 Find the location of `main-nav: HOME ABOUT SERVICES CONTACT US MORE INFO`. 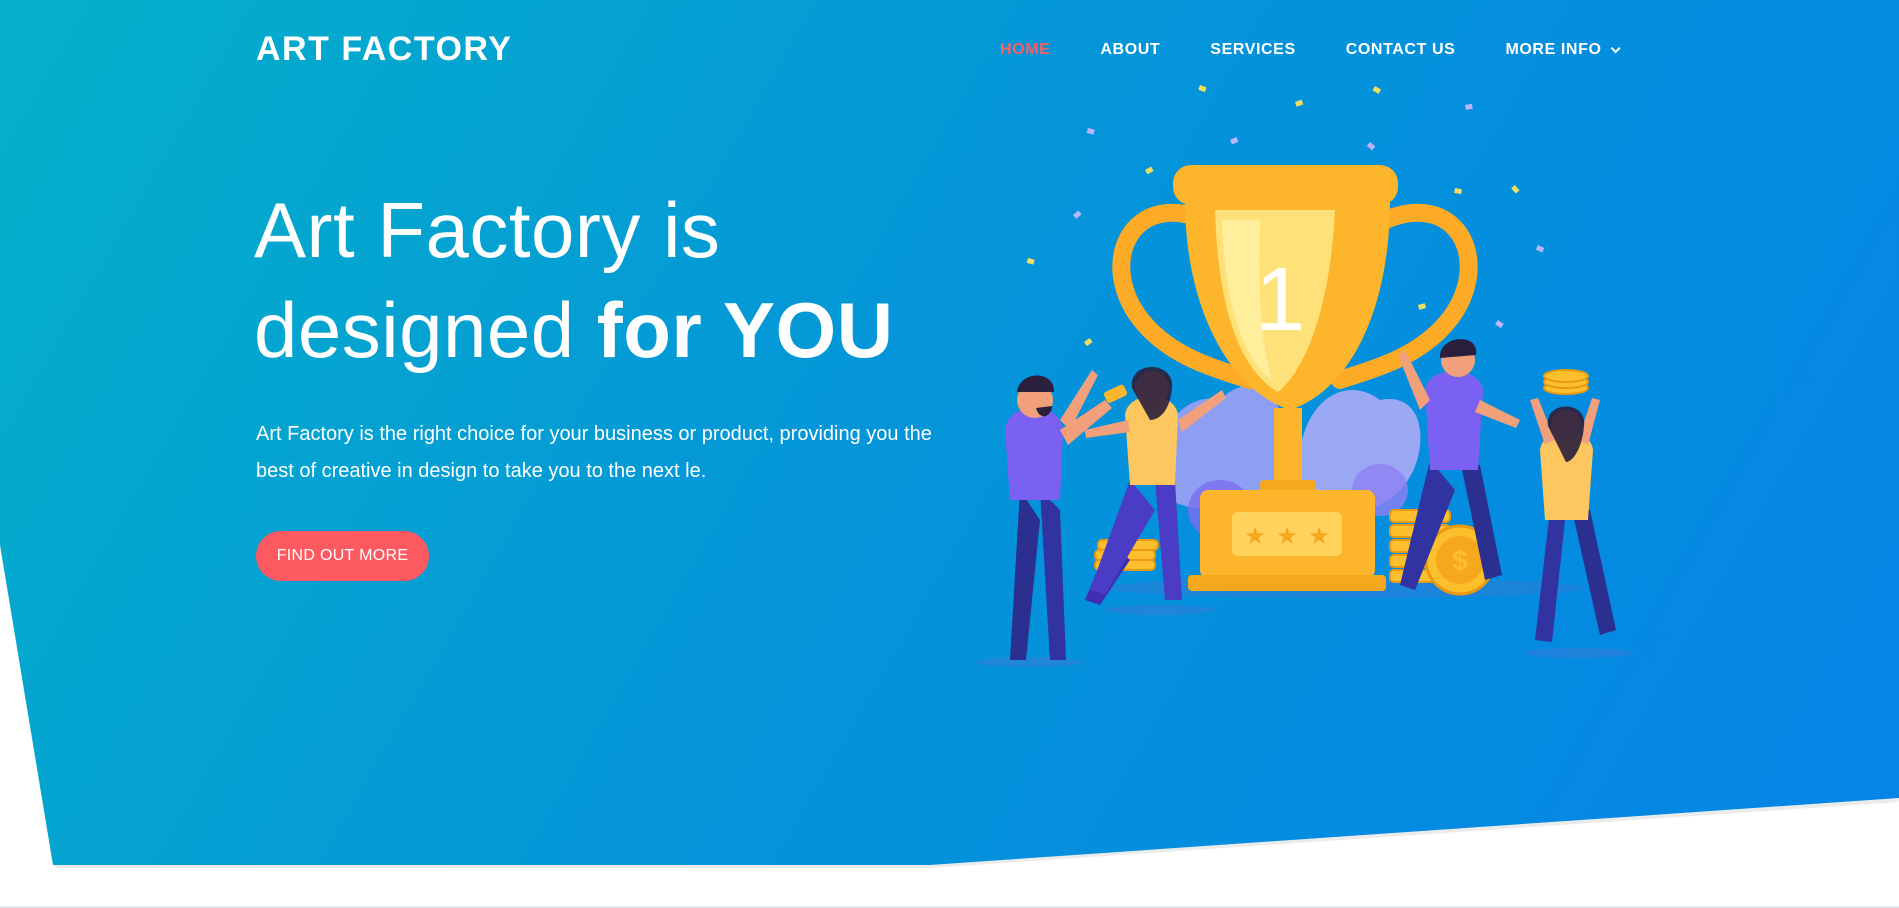

main-nav: HOME ABOUT SERVICES CONTACT US MORE INFO is located at coordinates (1310, 50).